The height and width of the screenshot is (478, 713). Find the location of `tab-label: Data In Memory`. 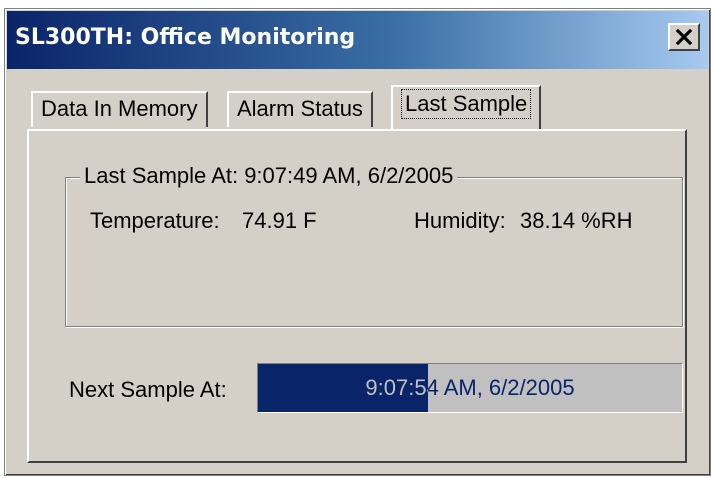

tab-label: Data In Memory is located at coordinates (119, 108).